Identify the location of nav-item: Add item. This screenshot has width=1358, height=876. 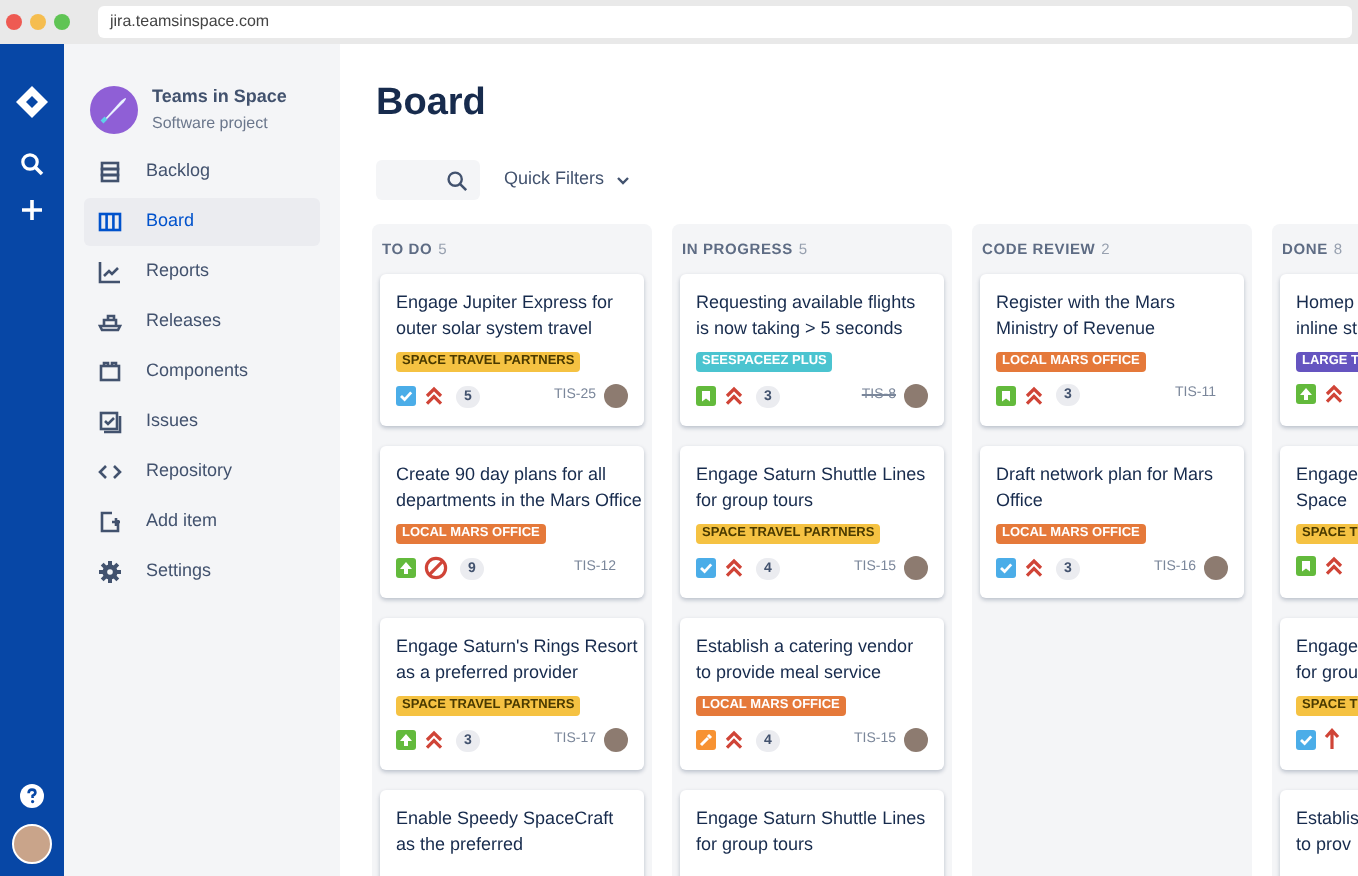
(202, 521).